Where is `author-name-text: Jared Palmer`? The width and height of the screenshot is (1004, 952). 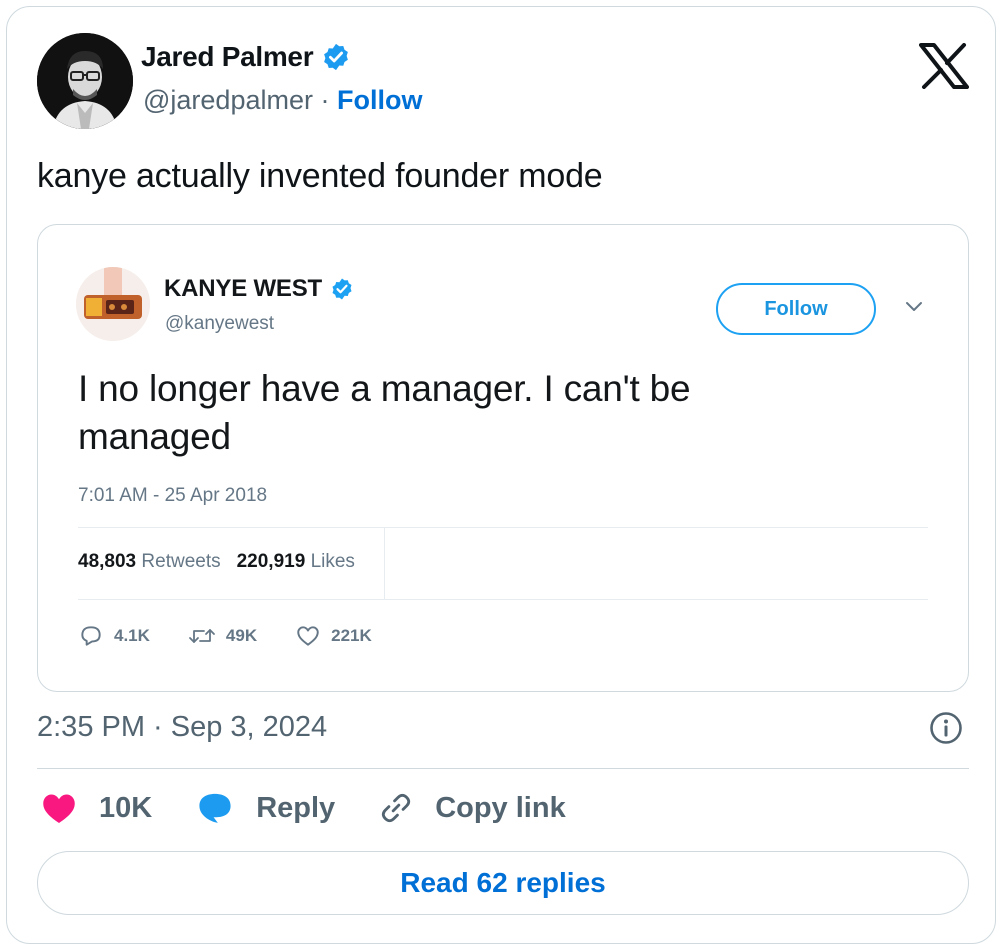
author-name-text: Jared Palmer is located at coordinates (227, 57).